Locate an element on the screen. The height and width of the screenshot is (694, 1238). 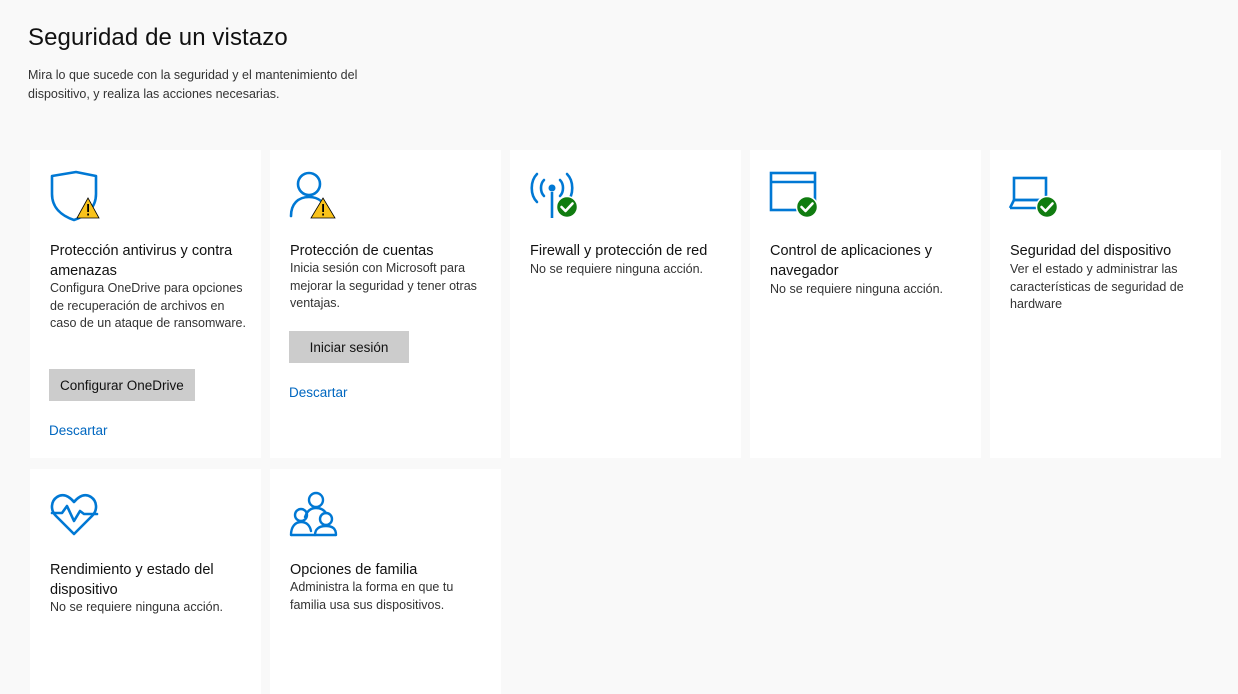
page-title: Seguridad de un vistazo is located at coordinates (158, 37).